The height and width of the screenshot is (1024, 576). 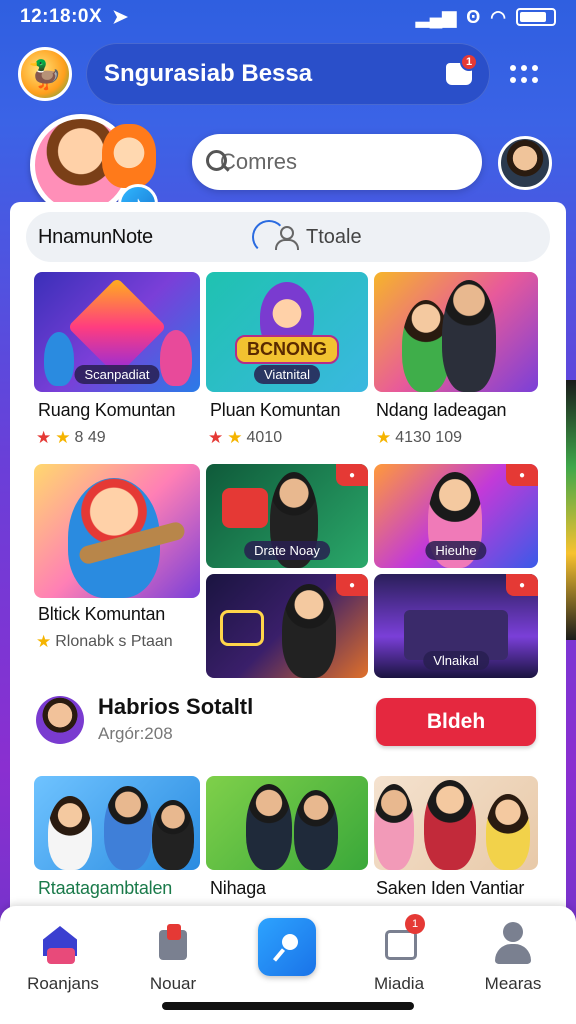 What do you see at coordinates (95, 236) in the screenshot?
I see `section-label: HnamunNote` at bounding box center [95, 236].